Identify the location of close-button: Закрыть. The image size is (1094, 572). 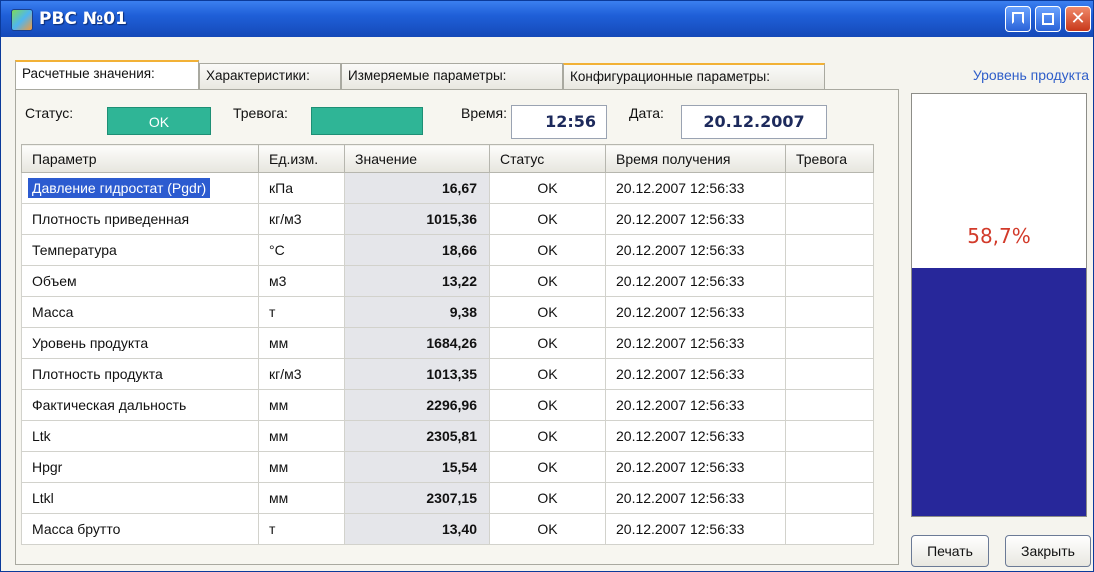
(1048, 551).